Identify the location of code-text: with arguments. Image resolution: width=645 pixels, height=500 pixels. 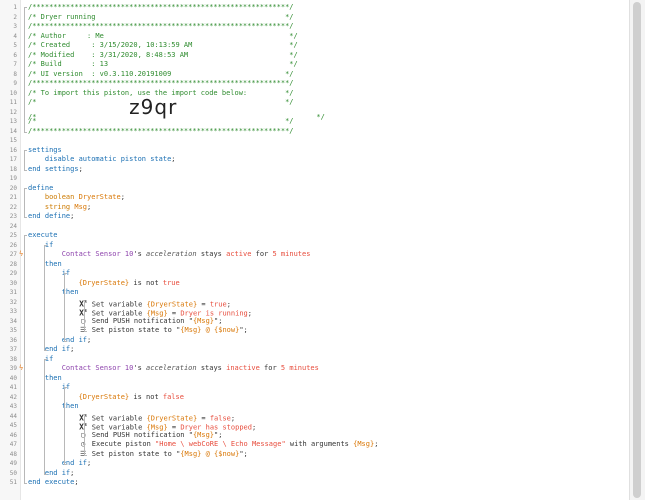
(319, 444).